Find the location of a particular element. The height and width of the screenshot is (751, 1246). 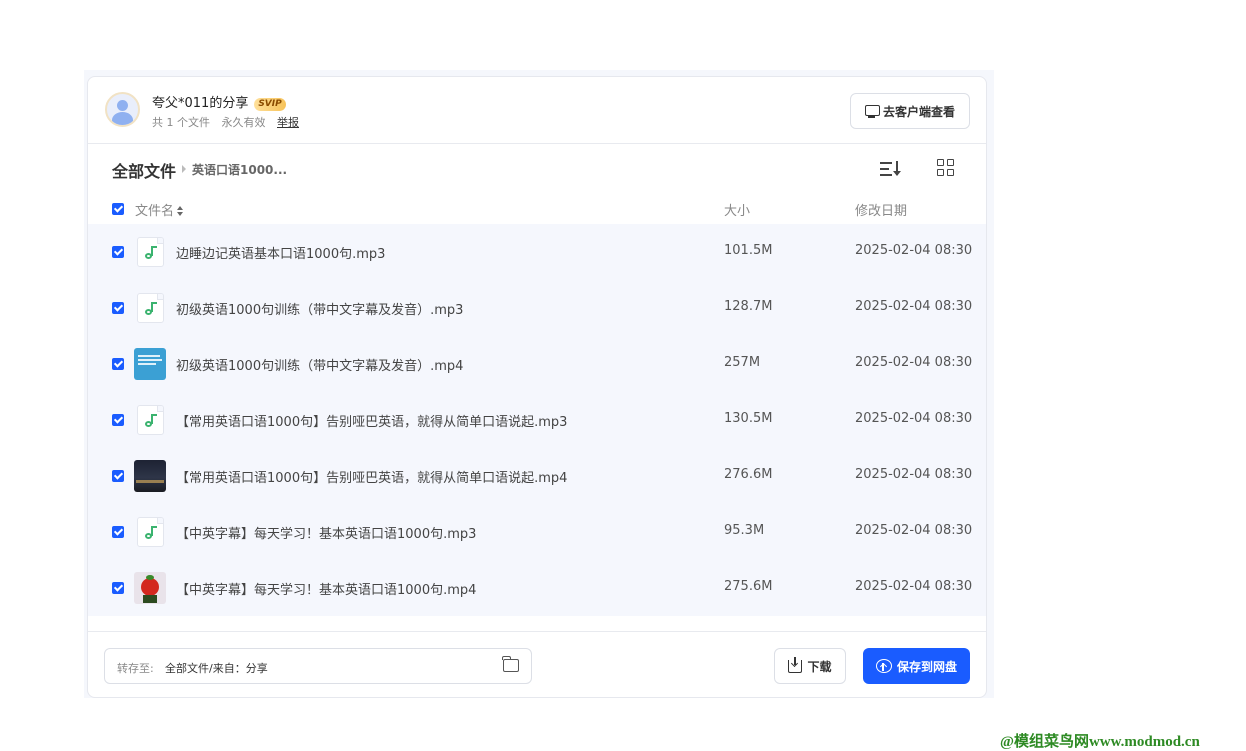

watermark: @模组菜鸟网www.modmod.cn is located at coordinates (1100, 742).